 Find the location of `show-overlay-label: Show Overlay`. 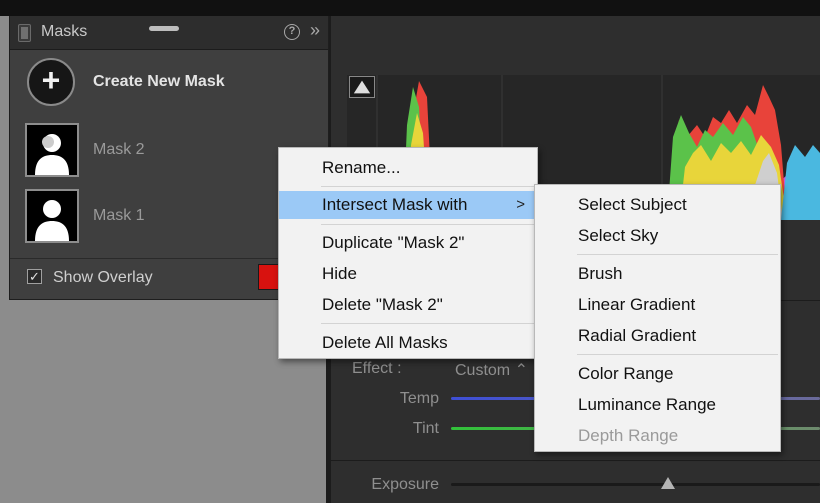

show-overlay-label: Show Overlay is located at coordinates (103, 278).